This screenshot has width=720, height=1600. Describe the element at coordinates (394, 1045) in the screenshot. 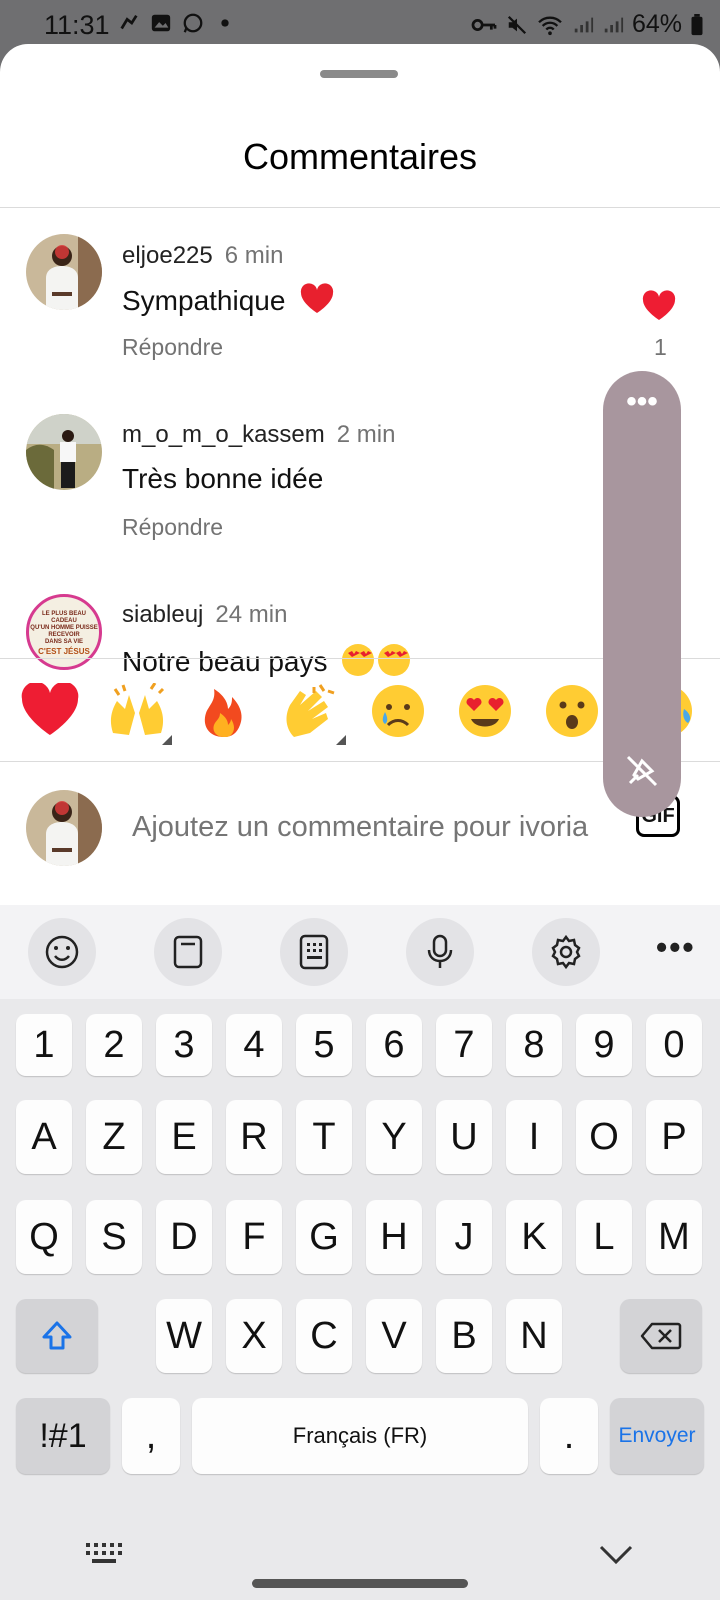

I see `key-6: 6` at that location.